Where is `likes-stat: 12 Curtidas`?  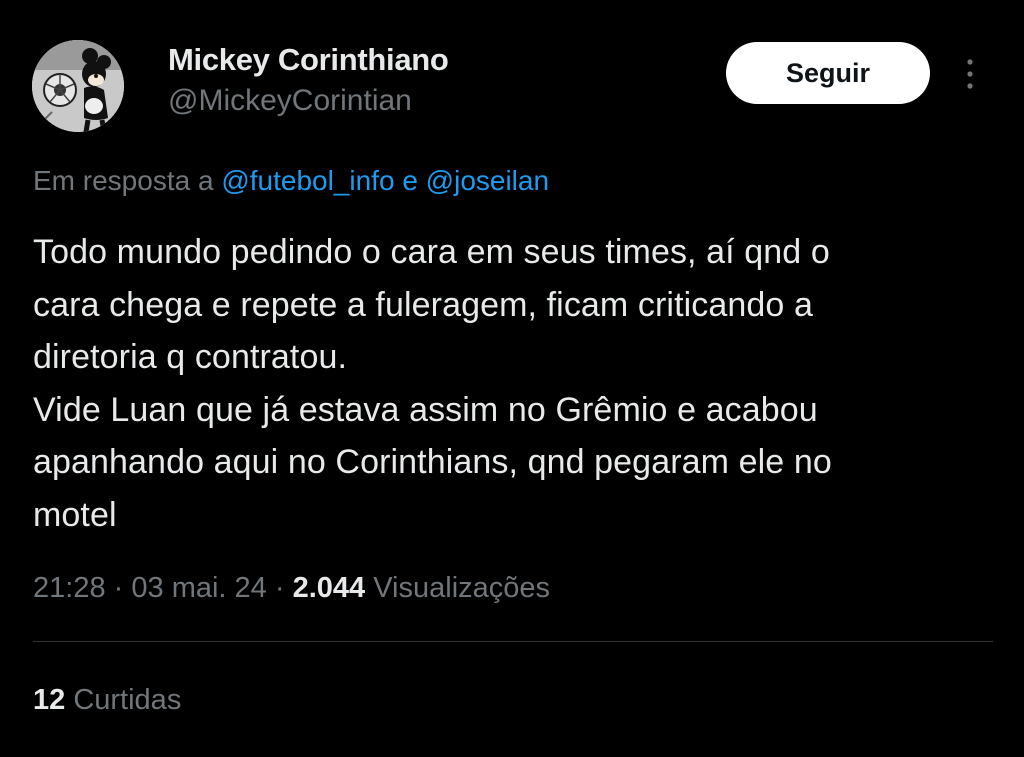
likes-stat: 12 Curtidas is located at coordinates (107, 700).